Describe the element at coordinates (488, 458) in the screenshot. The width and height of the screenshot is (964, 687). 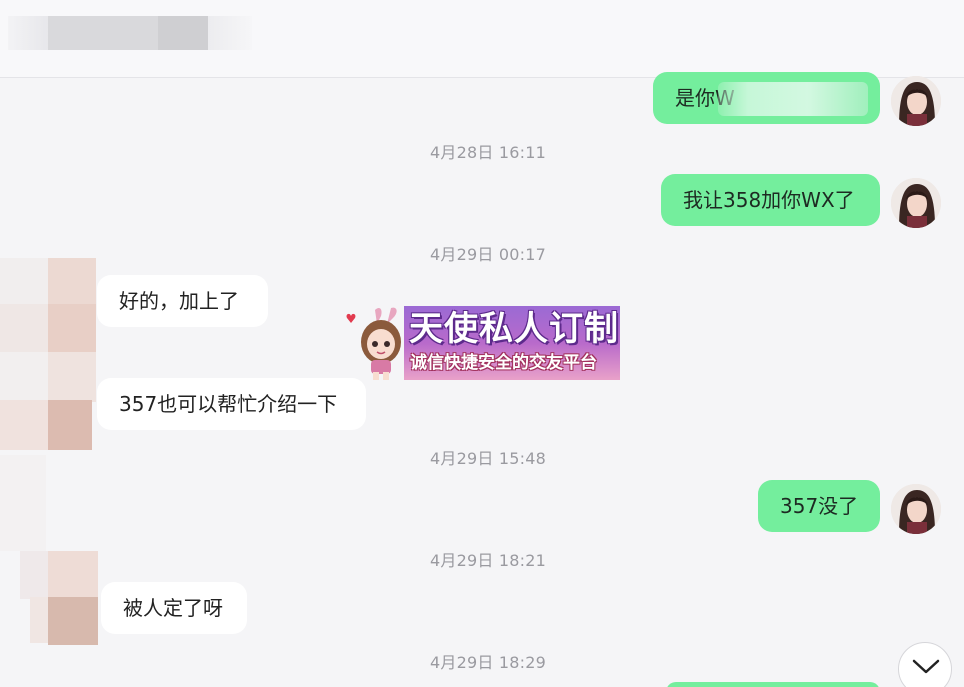
I see `timestamp: 4月29日 15:48` at that location.